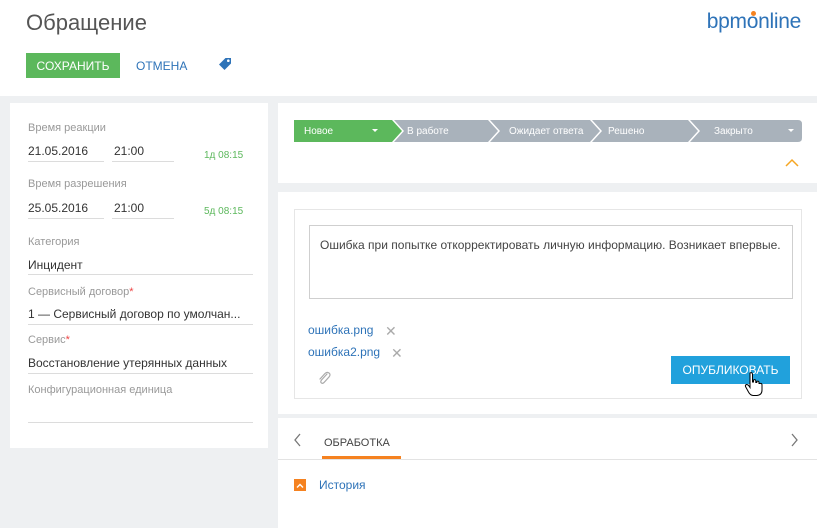  What do you see at coordinates (298, 440) in the screenshot?
I see `chevron-left-icon` at bounding box center [298, 440].